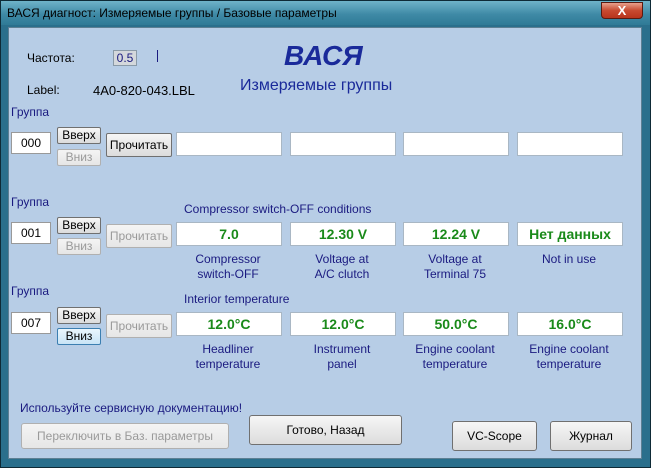 Image resolution: width=651 pixels, height=468 pixels. I want to click on label-file-name: 4A0-820-043.LBL, so click(144, 90).